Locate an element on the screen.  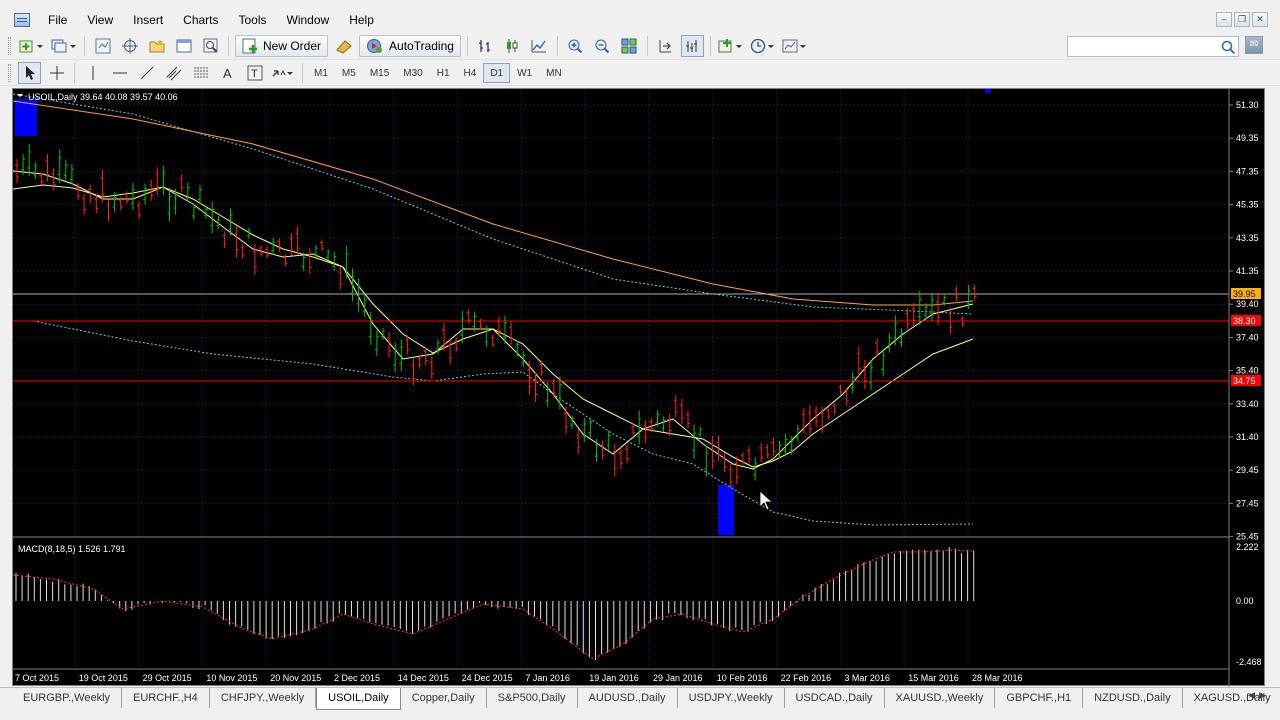
horizontal-line-button is located at coordinates (119, 73).